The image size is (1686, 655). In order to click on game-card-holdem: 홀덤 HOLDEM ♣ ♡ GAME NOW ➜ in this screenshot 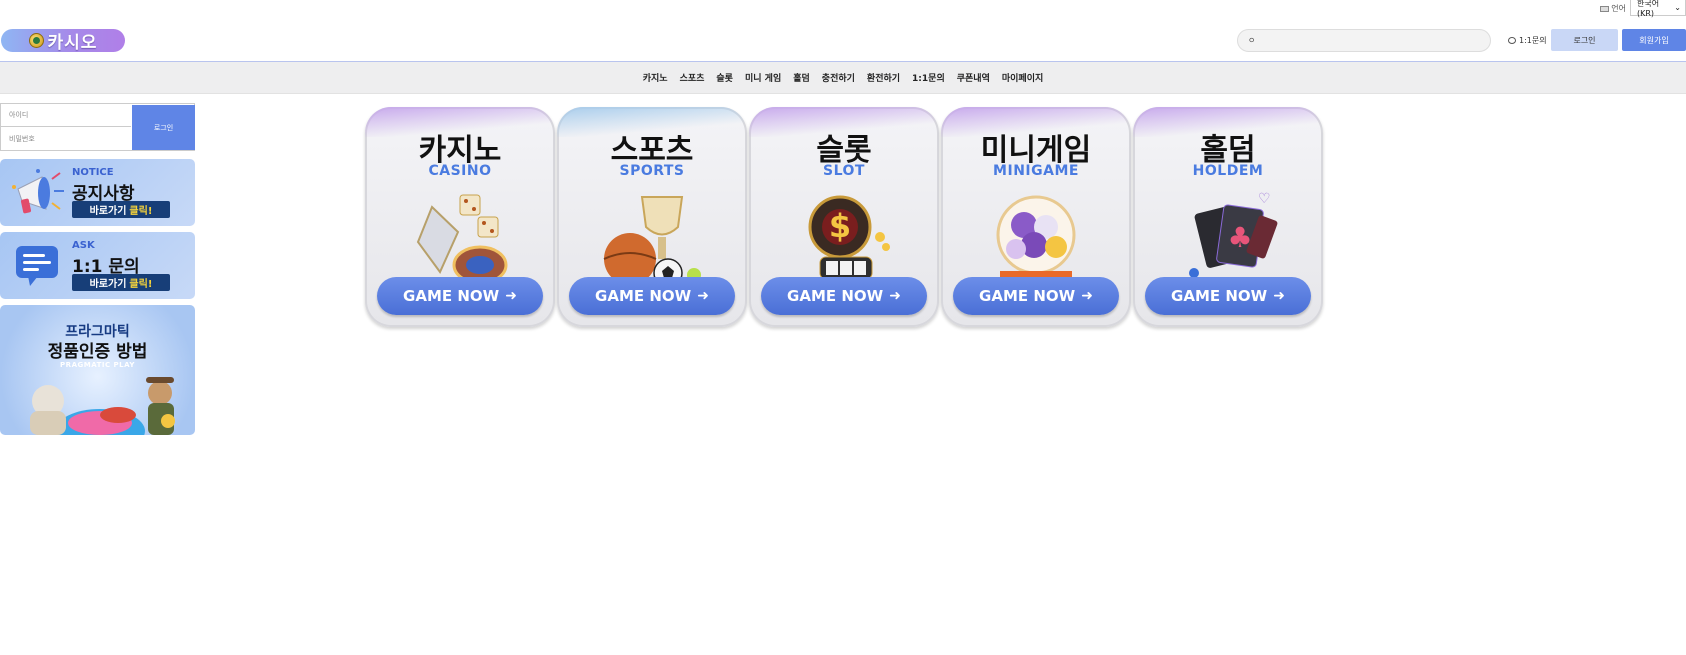, I will do `click(1228, 217)`.